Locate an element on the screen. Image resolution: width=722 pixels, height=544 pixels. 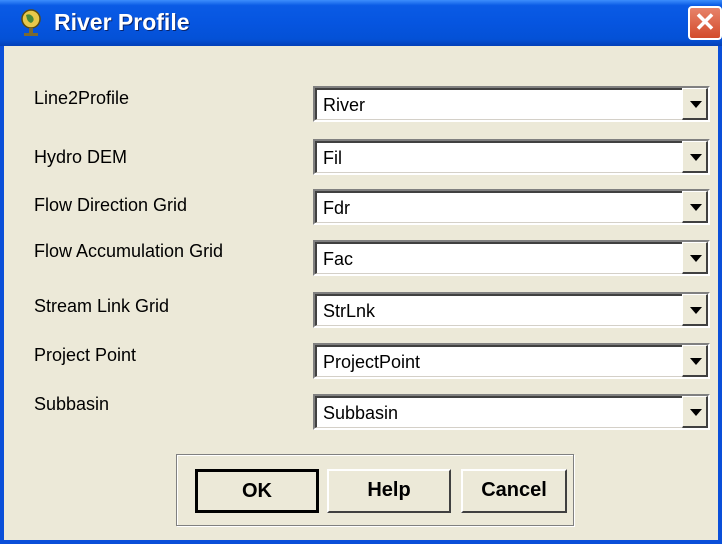
combo-value: River is located at coordinates (344, 105).